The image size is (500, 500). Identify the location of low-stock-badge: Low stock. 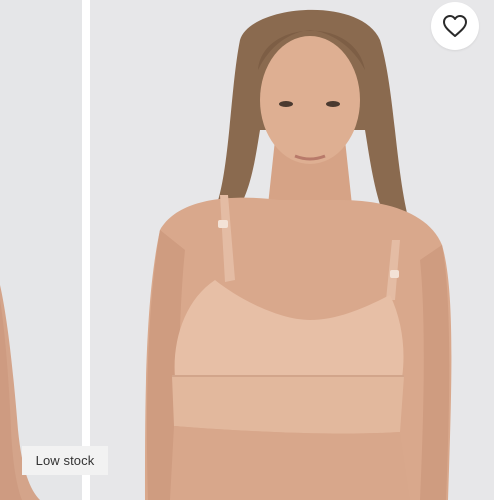
(65, 460).